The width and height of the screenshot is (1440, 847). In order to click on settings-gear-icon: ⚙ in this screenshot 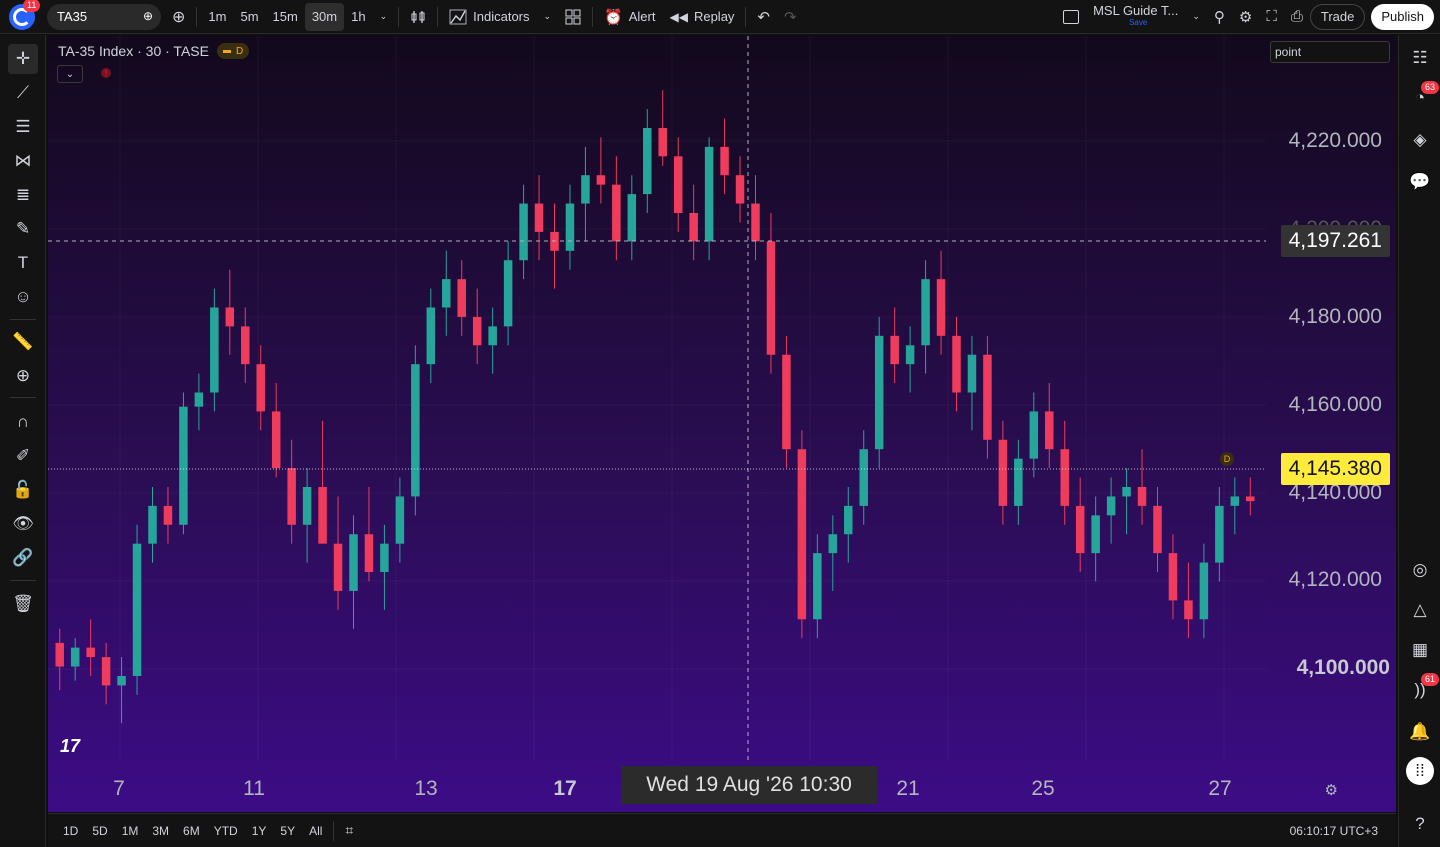, I will do `click(1245, 17)`.